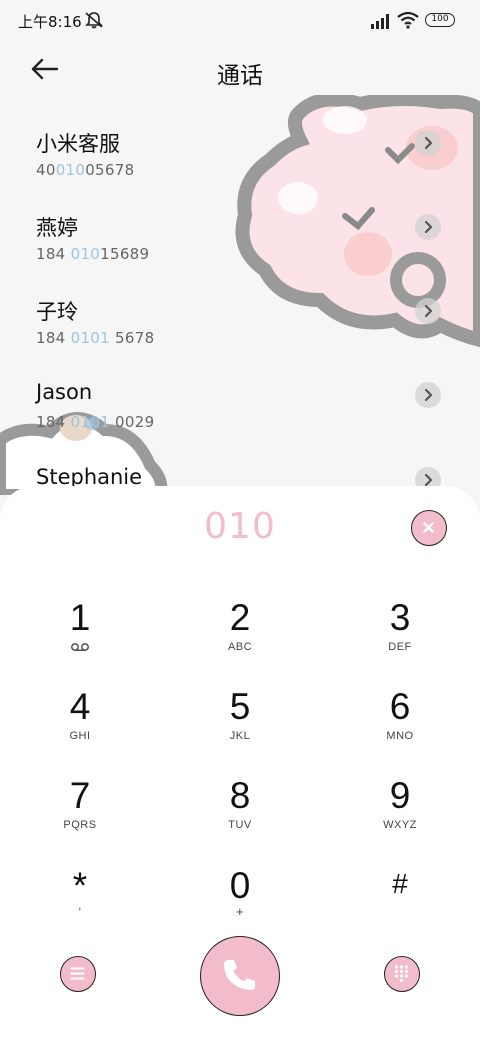 Image resolution: width=480 pixels, height=1040 pixels. I want to click on status-time: 上午8:16, so click(50, 22).